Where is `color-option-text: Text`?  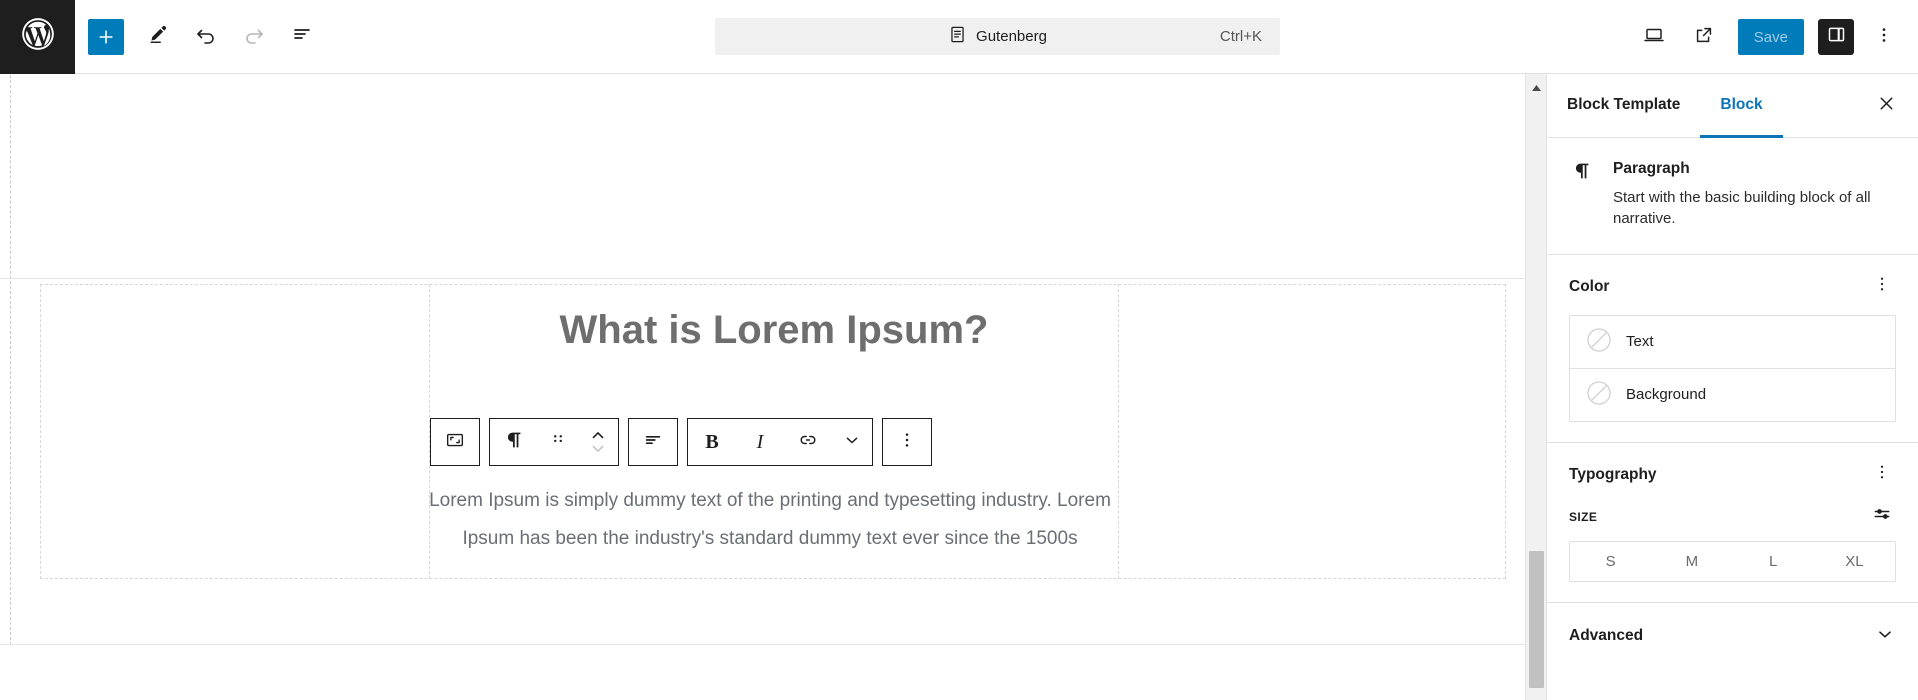 color-option-text: Text is located at coordinates (1732, 342).